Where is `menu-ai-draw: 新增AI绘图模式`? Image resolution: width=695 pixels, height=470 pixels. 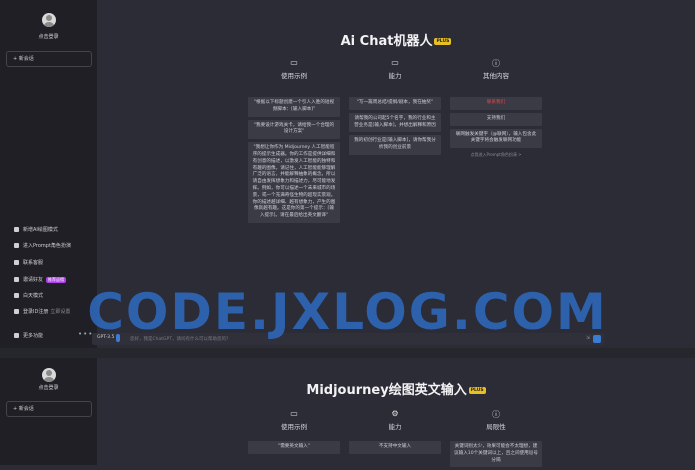 menu-ai-draw: 新增AI绘图模式 is located at coordinates (36, 229).